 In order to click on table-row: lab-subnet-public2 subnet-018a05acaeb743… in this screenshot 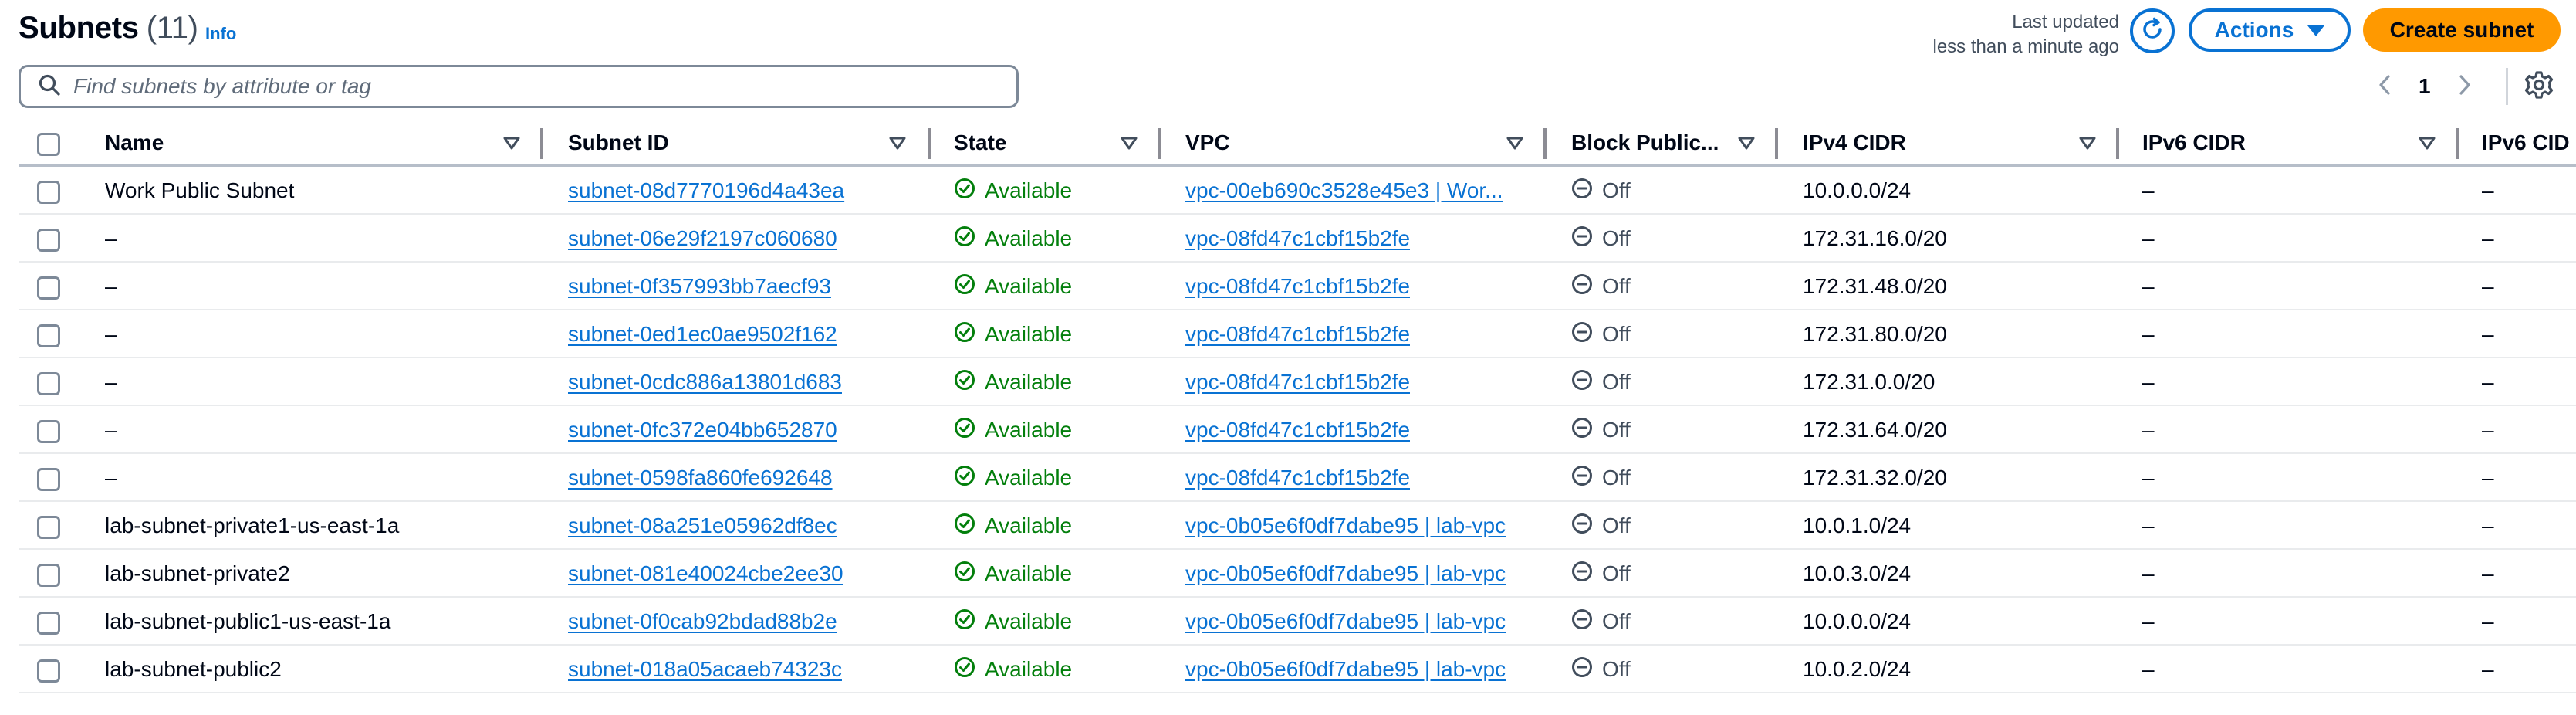, I will do `click(1297, 670)`.